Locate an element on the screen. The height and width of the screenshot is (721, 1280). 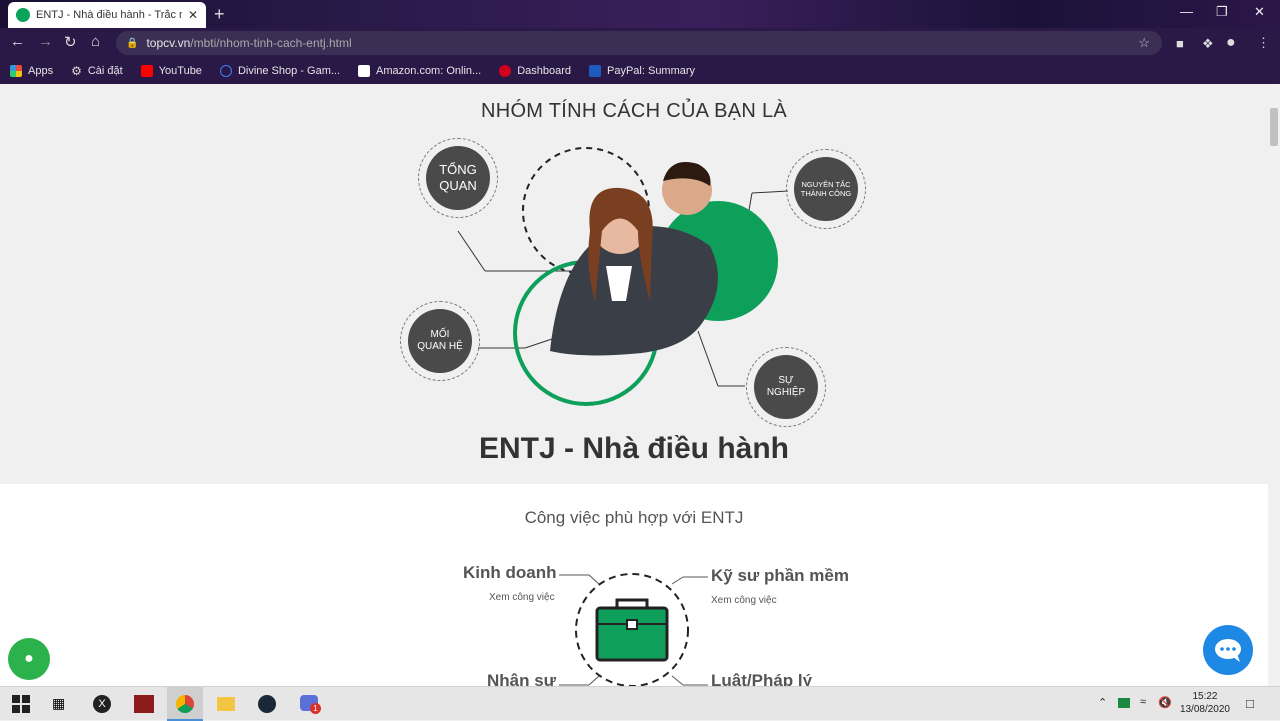
bookmark-label: Dashboard is located at coordinates (544, 71).